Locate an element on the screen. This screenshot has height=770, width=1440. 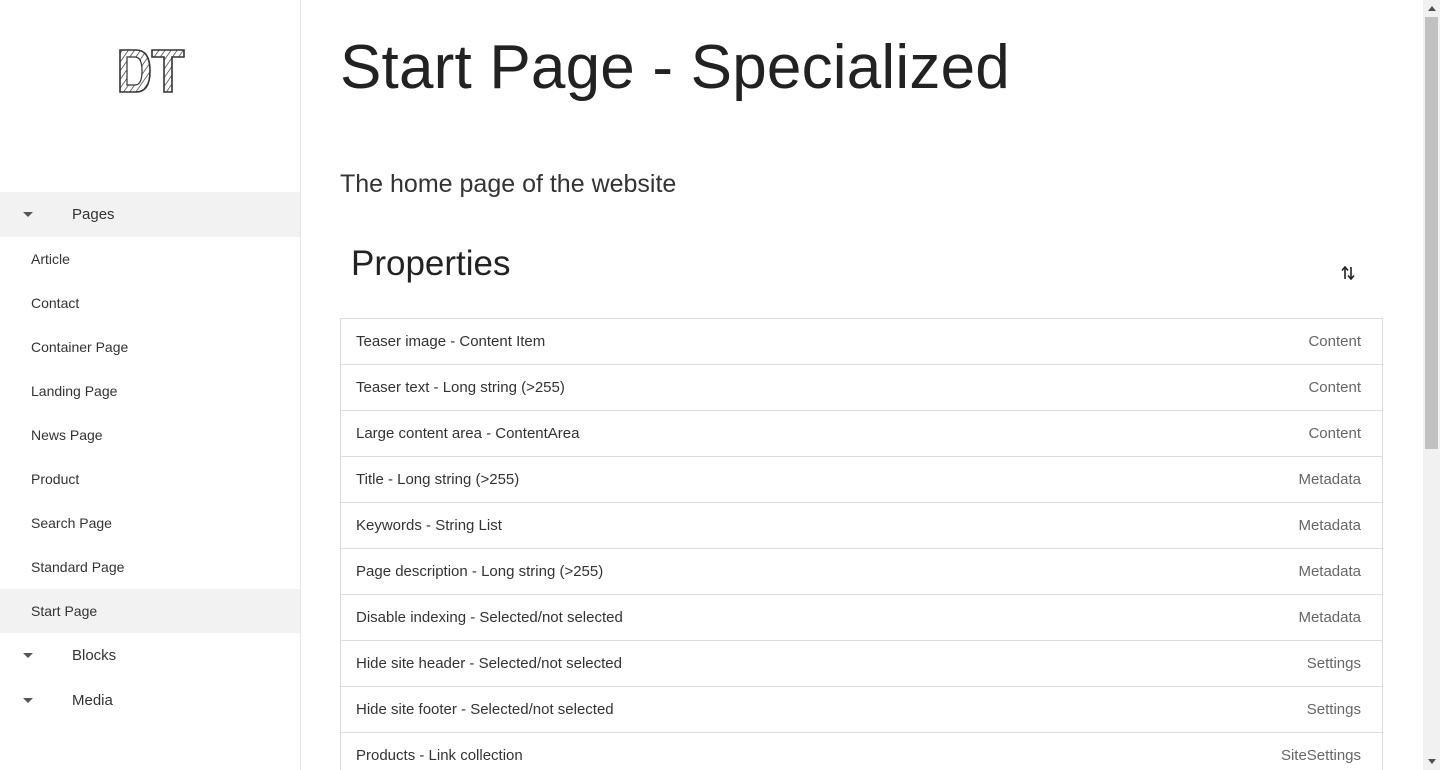
page-title: Start Page - Specialized is located at coordinates (675, 67).